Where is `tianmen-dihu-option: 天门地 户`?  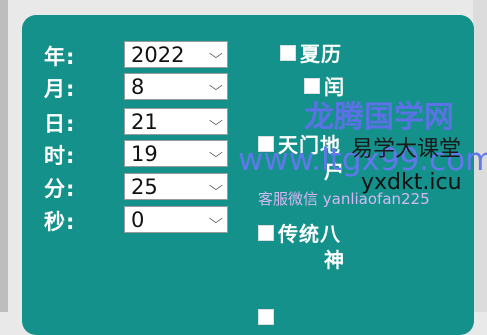
tianmen-dihu-option: 天门地 户 is located at coordinates (301, 158).